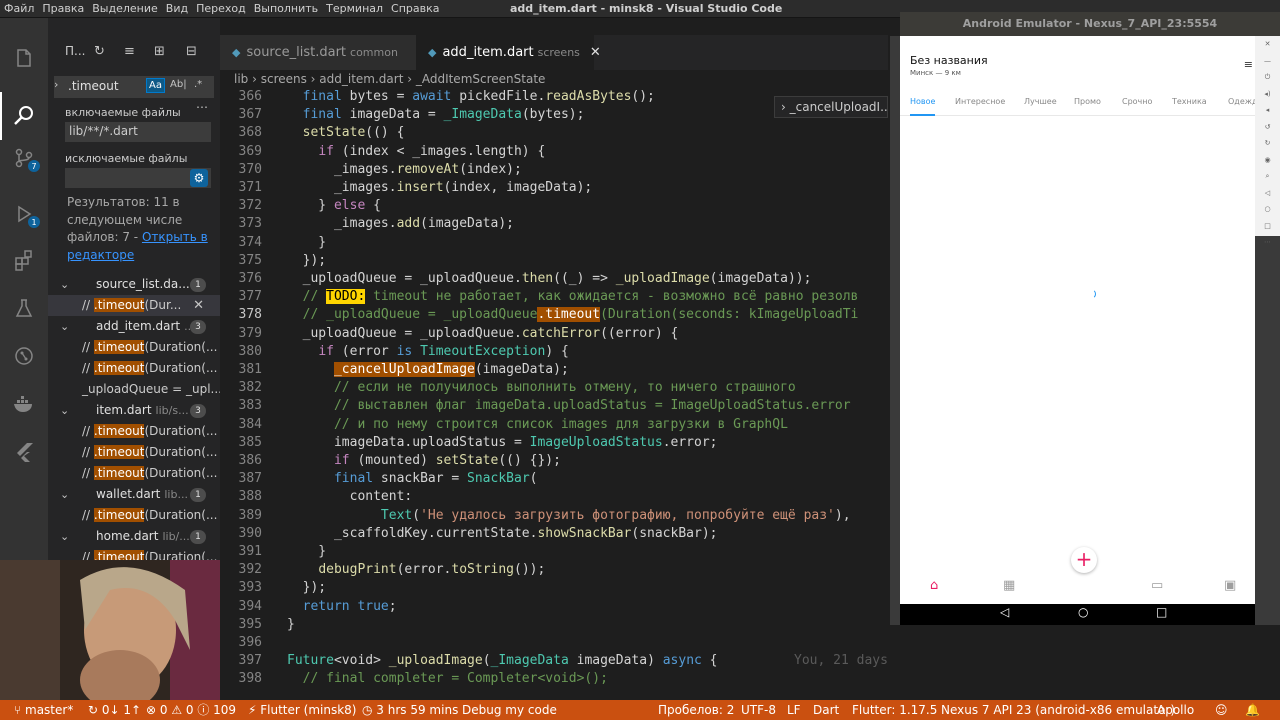  Describe the element at coordinates (758, 710) in the screenshot. I see `encoding-setting: UTF-8` at that location.